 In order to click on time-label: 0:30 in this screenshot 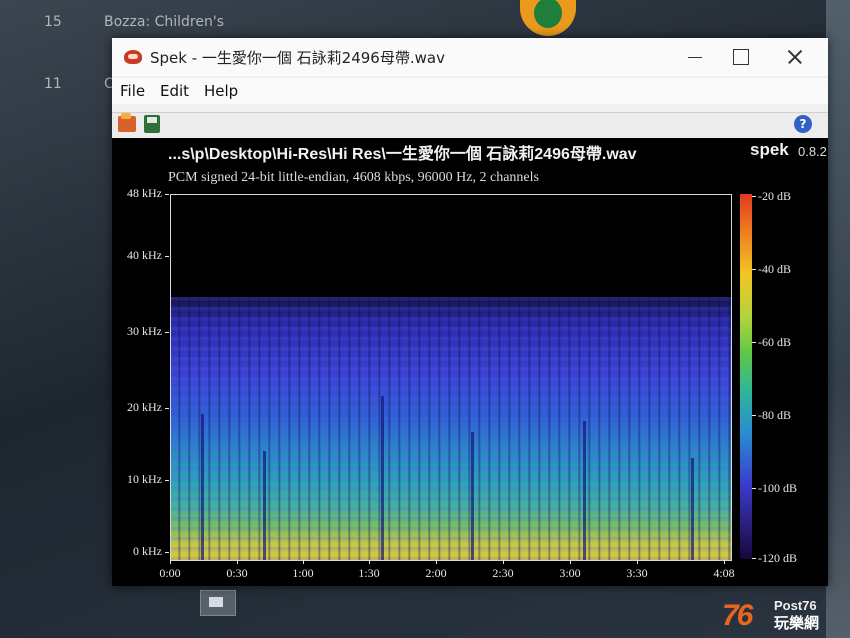, I will do `click(237, 573)`.